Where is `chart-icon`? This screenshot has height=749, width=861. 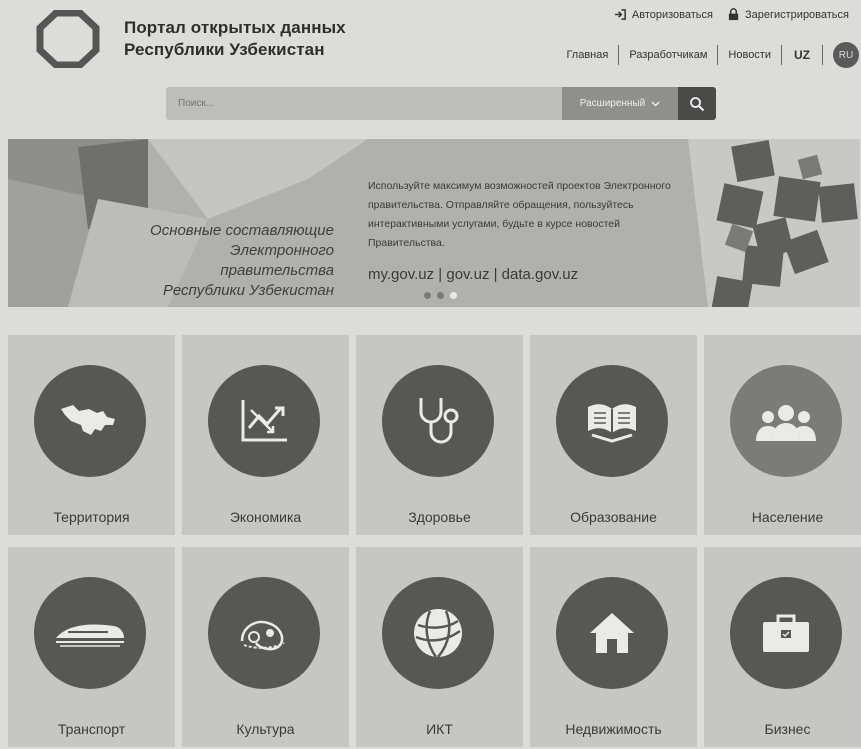
chart-icon is located at coordinates (264, 421).